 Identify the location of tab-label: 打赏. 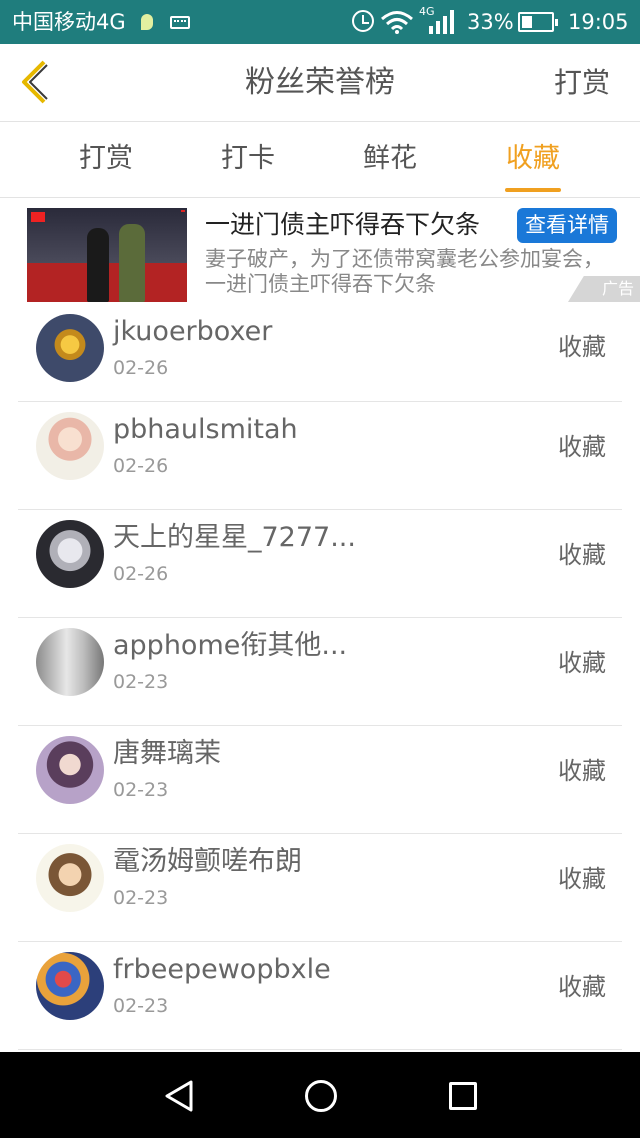
(106, 158).